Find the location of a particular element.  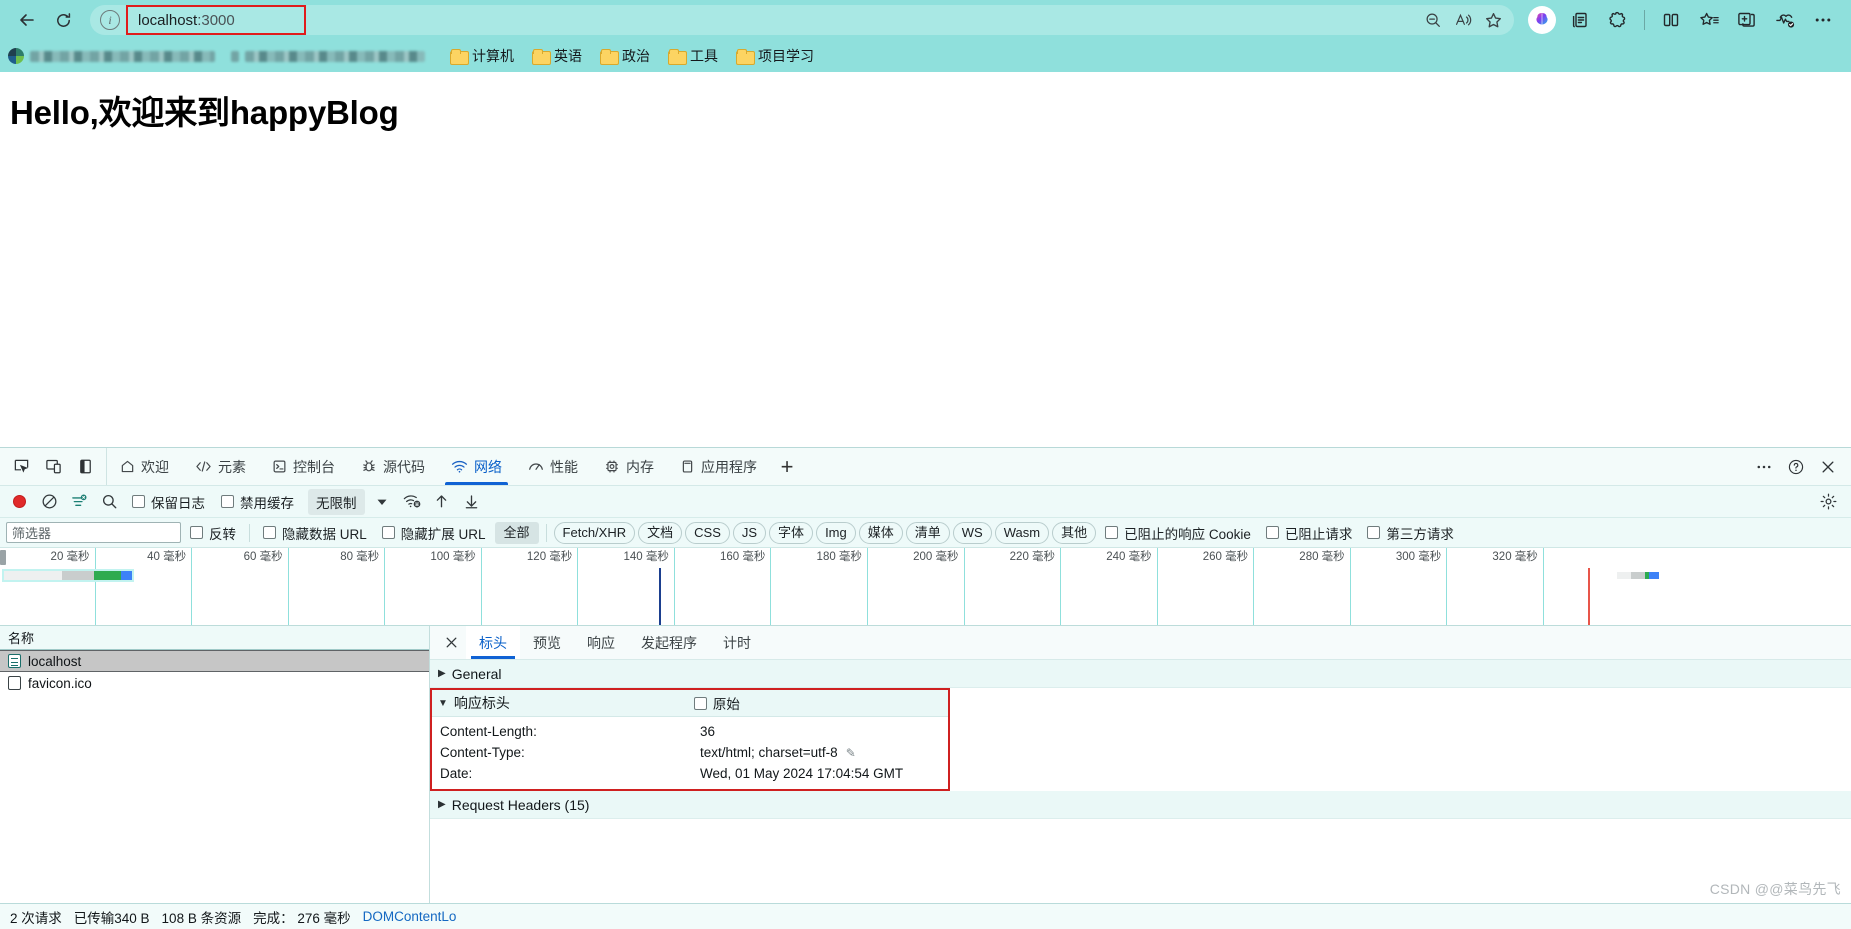

preserve-log-checkbox: 保留日志 is located at coordinates (168, 502).